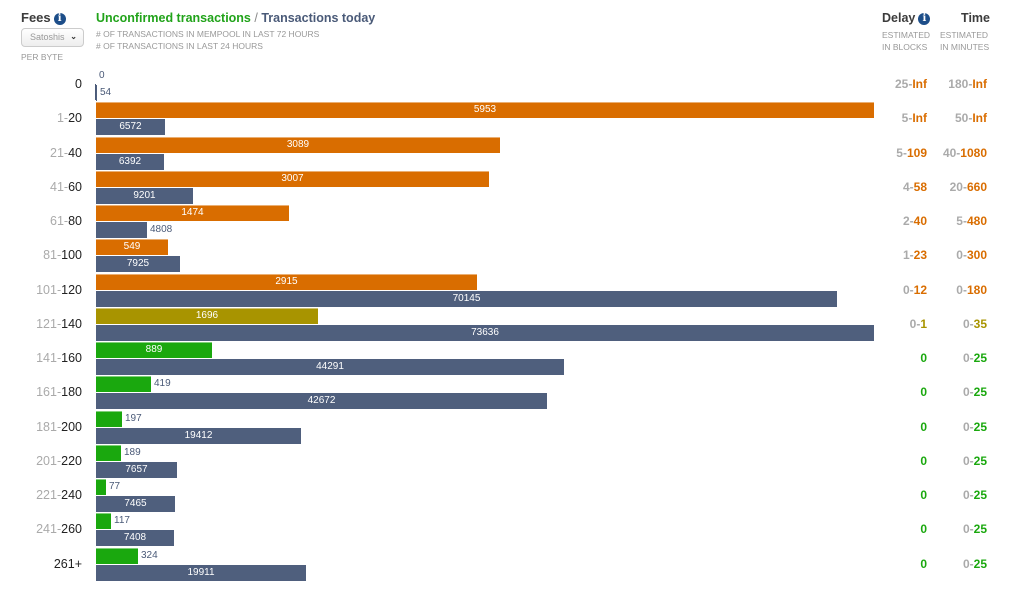  Describe the element at coordinates (149, 555) in the screenshot. I see `bar-label-unconfirmed: 324` at that location.